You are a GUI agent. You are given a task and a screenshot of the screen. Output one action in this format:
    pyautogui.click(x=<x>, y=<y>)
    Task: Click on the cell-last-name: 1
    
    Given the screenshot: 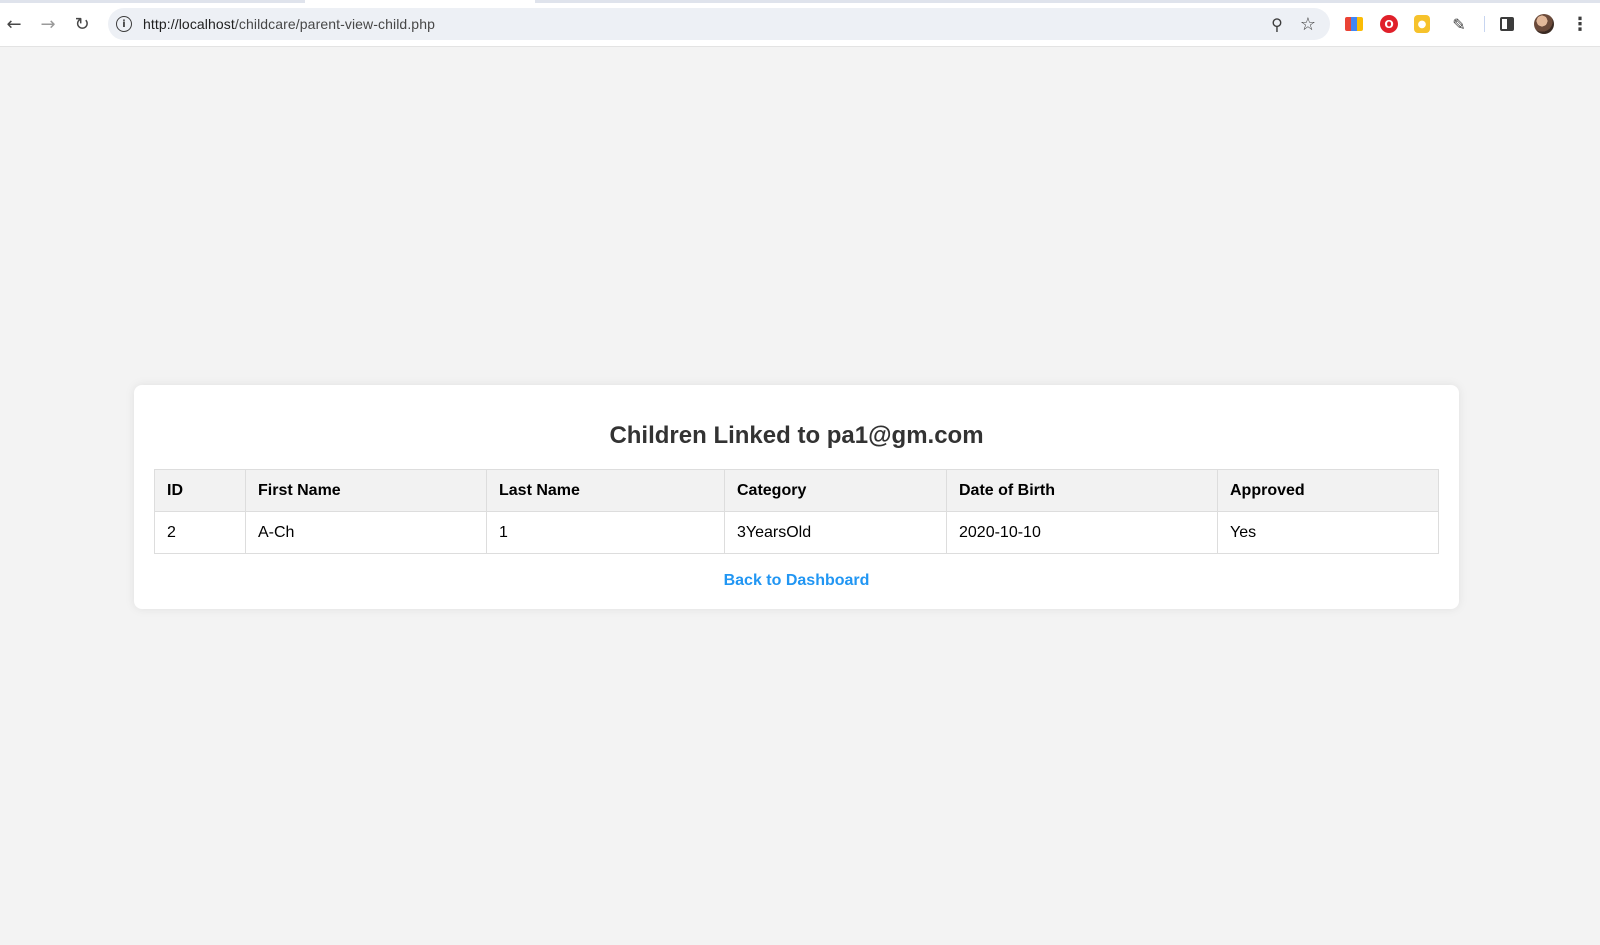 What is the action you would take?
    pyautogui.click(x=605, y=532)
    